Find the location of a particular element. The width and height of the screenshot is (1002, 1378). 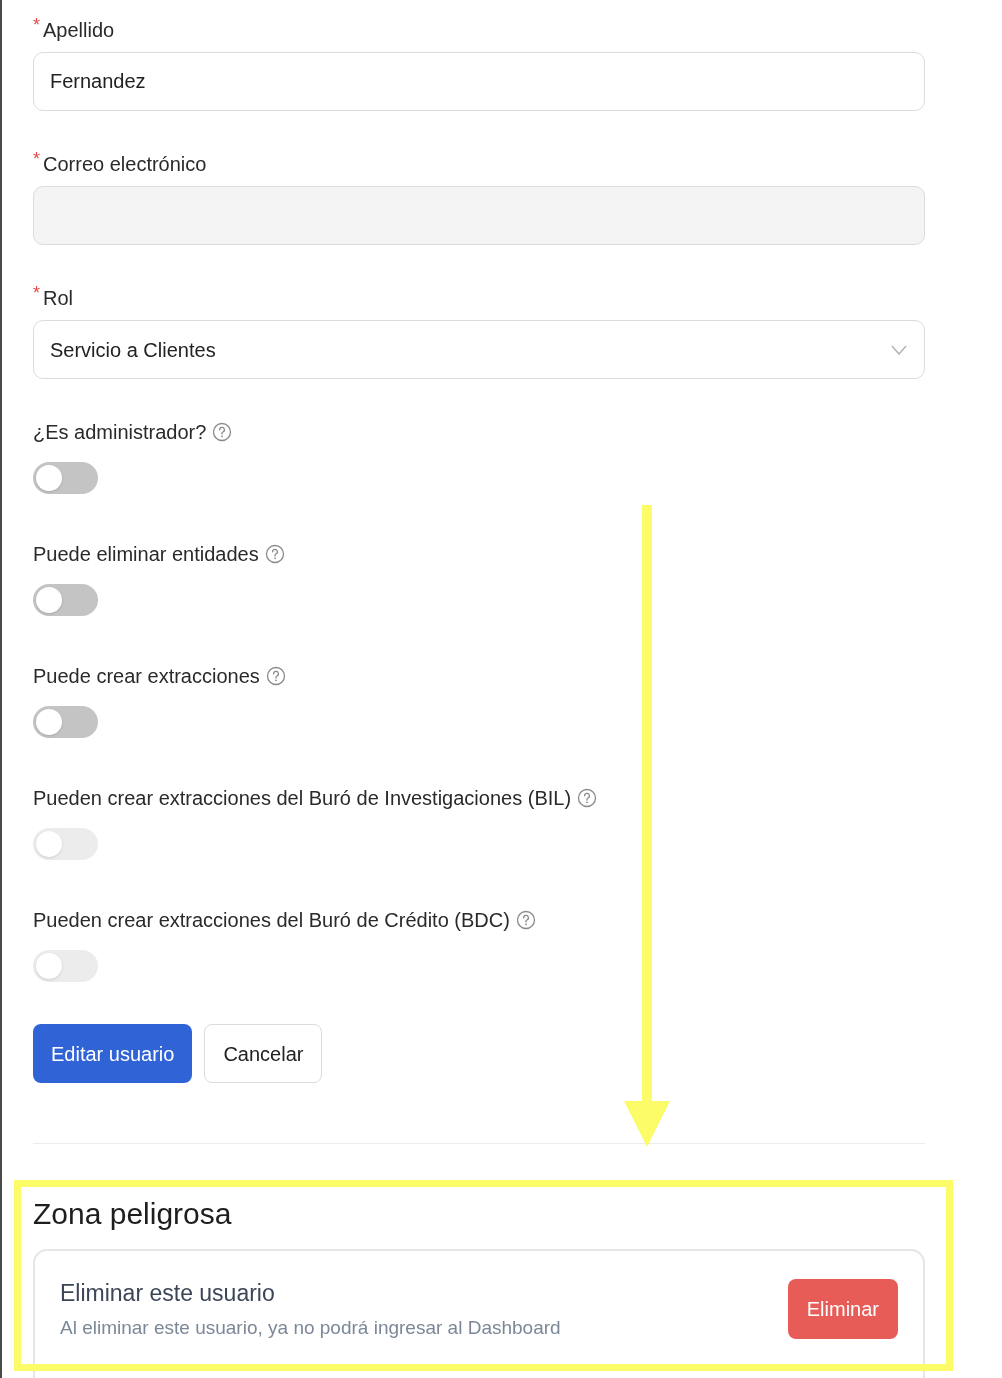

field-label: Correo electrónico is located at coordinates (125, 164).